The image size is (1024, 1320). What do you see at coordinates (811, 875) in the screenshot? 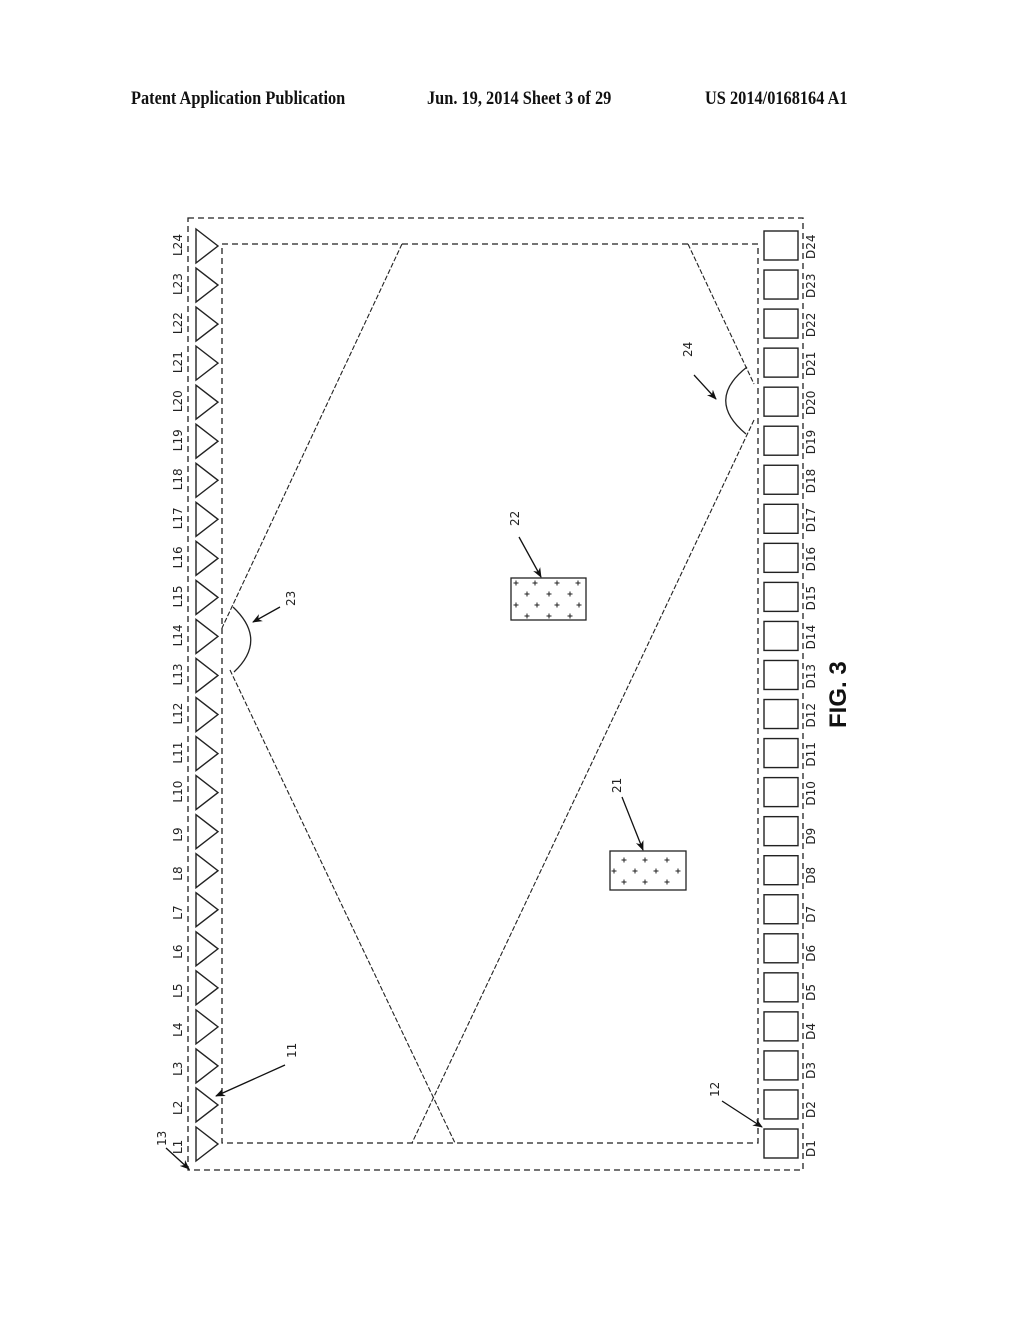
I see `detector-label: D8` at bounding box center [811, 875].